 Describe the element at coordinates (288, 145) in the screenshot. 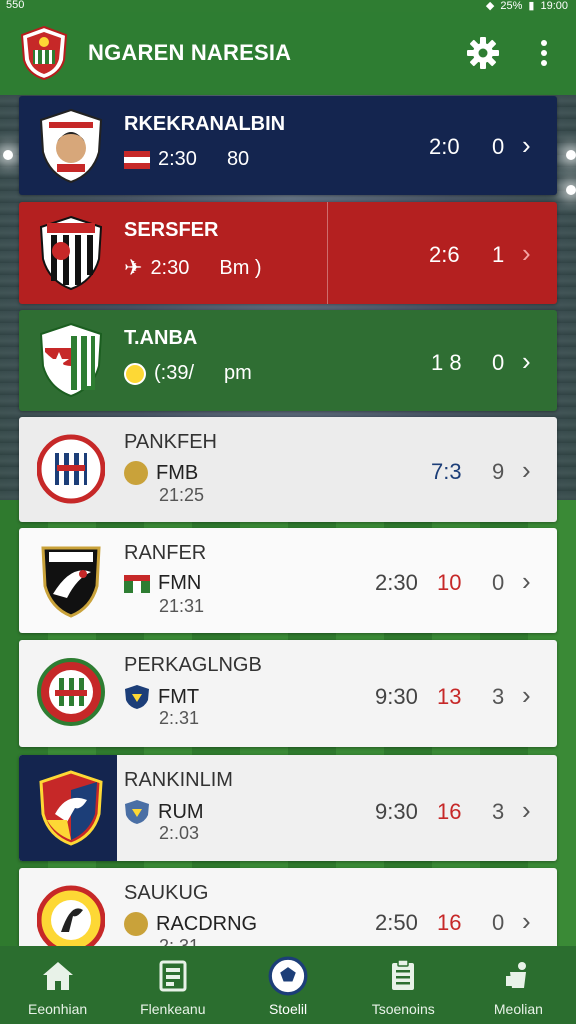

I see `match-card: RKEKRANALBIN 2:30 80 2:0 0 ›` at that location.